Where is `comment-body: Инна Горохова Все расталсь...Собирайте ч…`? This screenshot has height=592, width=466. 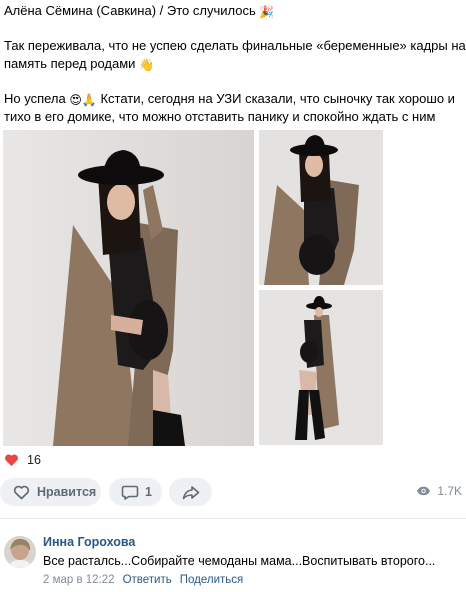 comment-body: Инна Горохова Все расталсь...Собирайте ч… is located at coordinates (253, 561).